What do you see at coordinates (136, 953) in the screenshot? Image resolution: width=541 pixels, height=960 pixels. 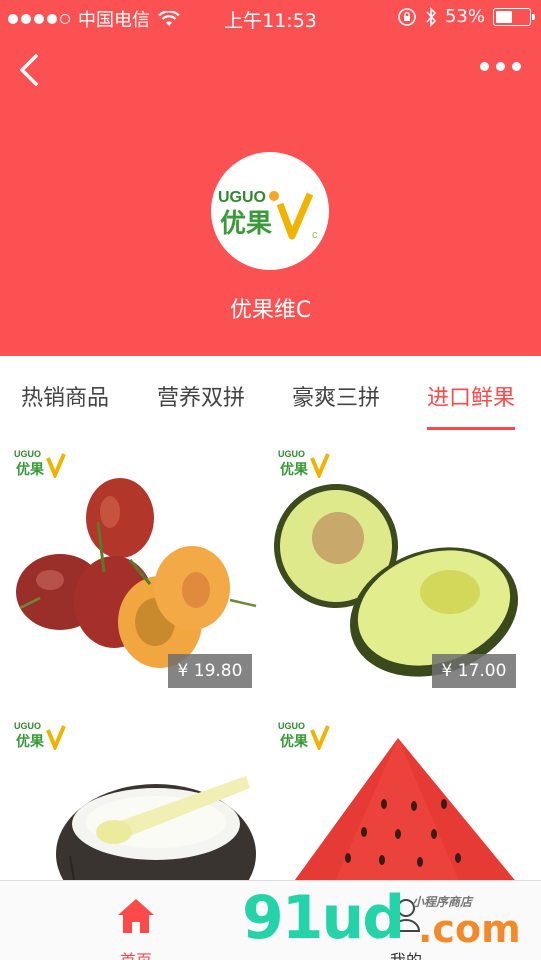 I see `tab-home-label: 首页` at bounding box center [136, 953].